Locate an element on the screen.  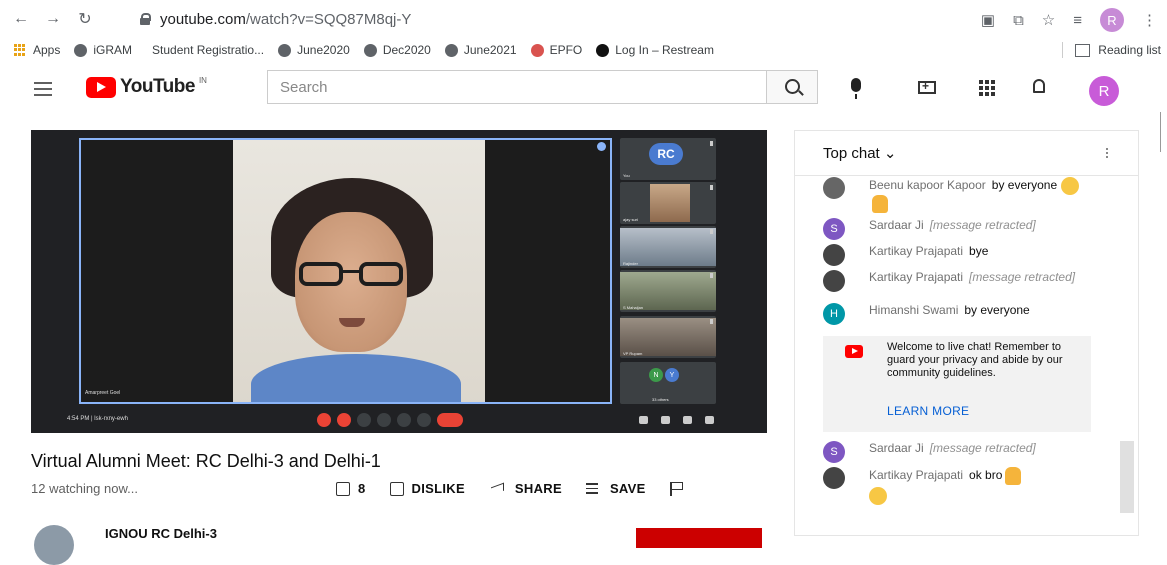
account-avatar: R is located at coordinates (1104, 91).